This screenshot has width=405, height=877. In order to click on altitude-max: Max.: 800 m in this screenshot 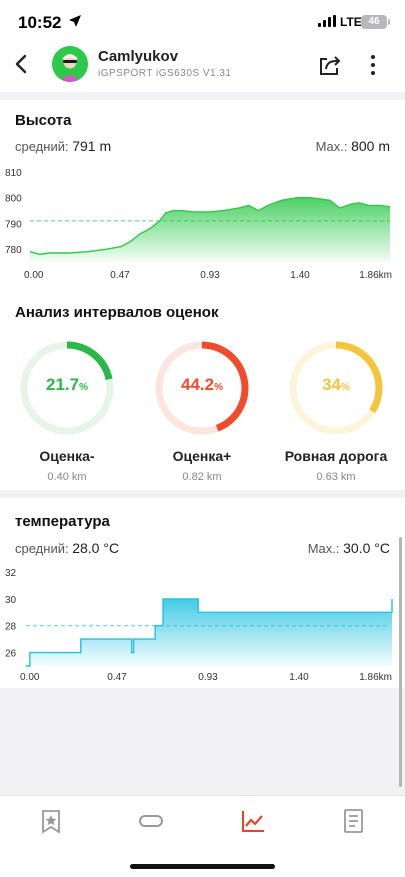, I will do `click(353, 146)`.